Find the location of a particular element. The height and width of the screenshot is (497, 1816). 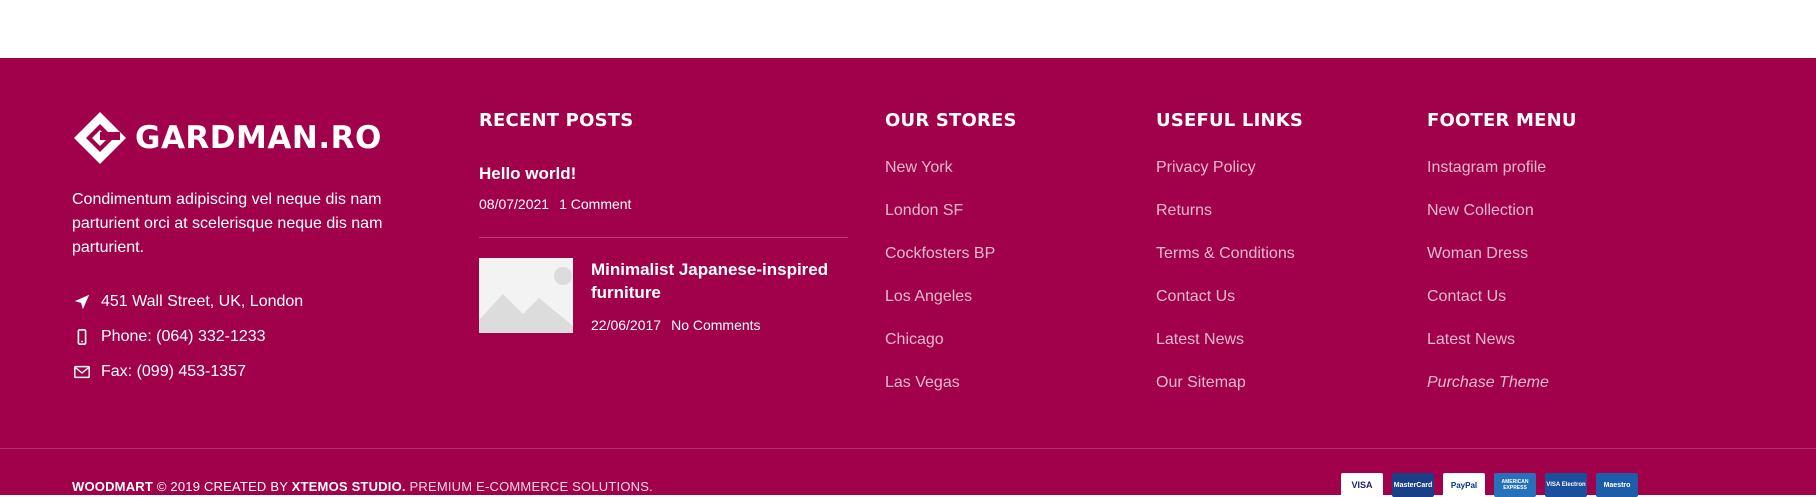

store-link-chicago: Chicago is located at coordinates (940, 352).